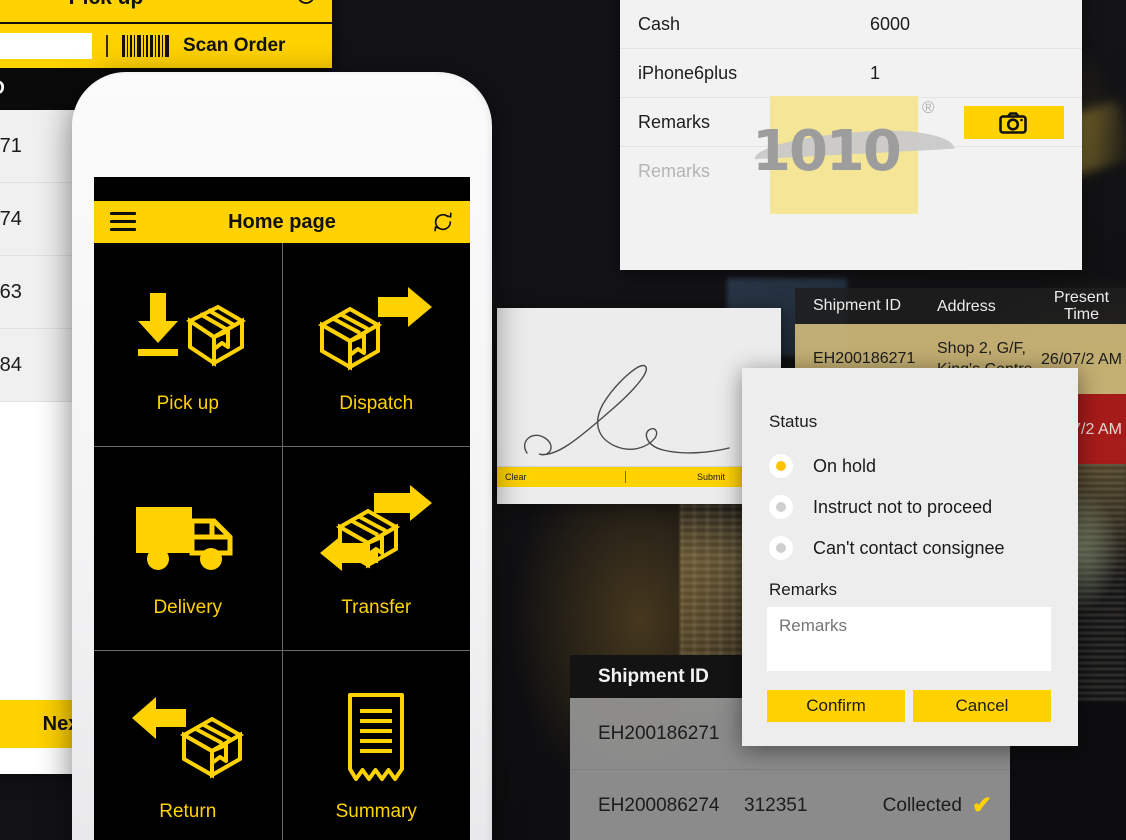 The width and height of the screenshot is (1126, 840). What do you see at coordinates (903, 506) in the screenshot?
I see `radio-label: Instruct not to proceed` at bounding box center [903, 506].